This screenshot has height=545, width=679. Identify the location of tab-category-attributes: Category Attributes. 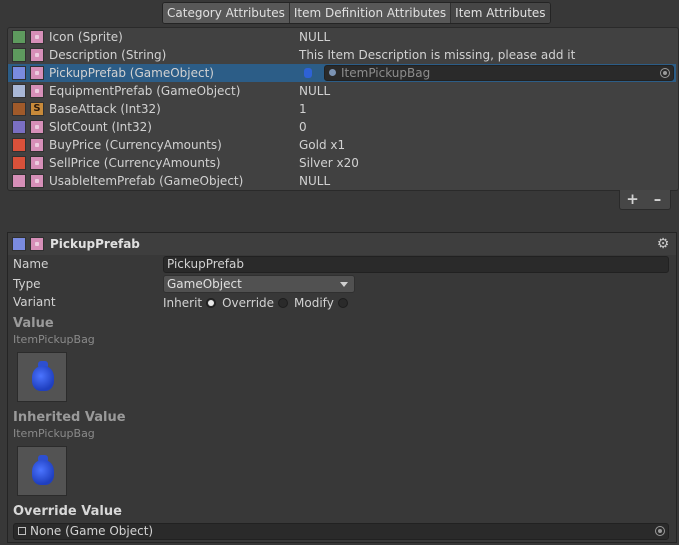
(226, 13).